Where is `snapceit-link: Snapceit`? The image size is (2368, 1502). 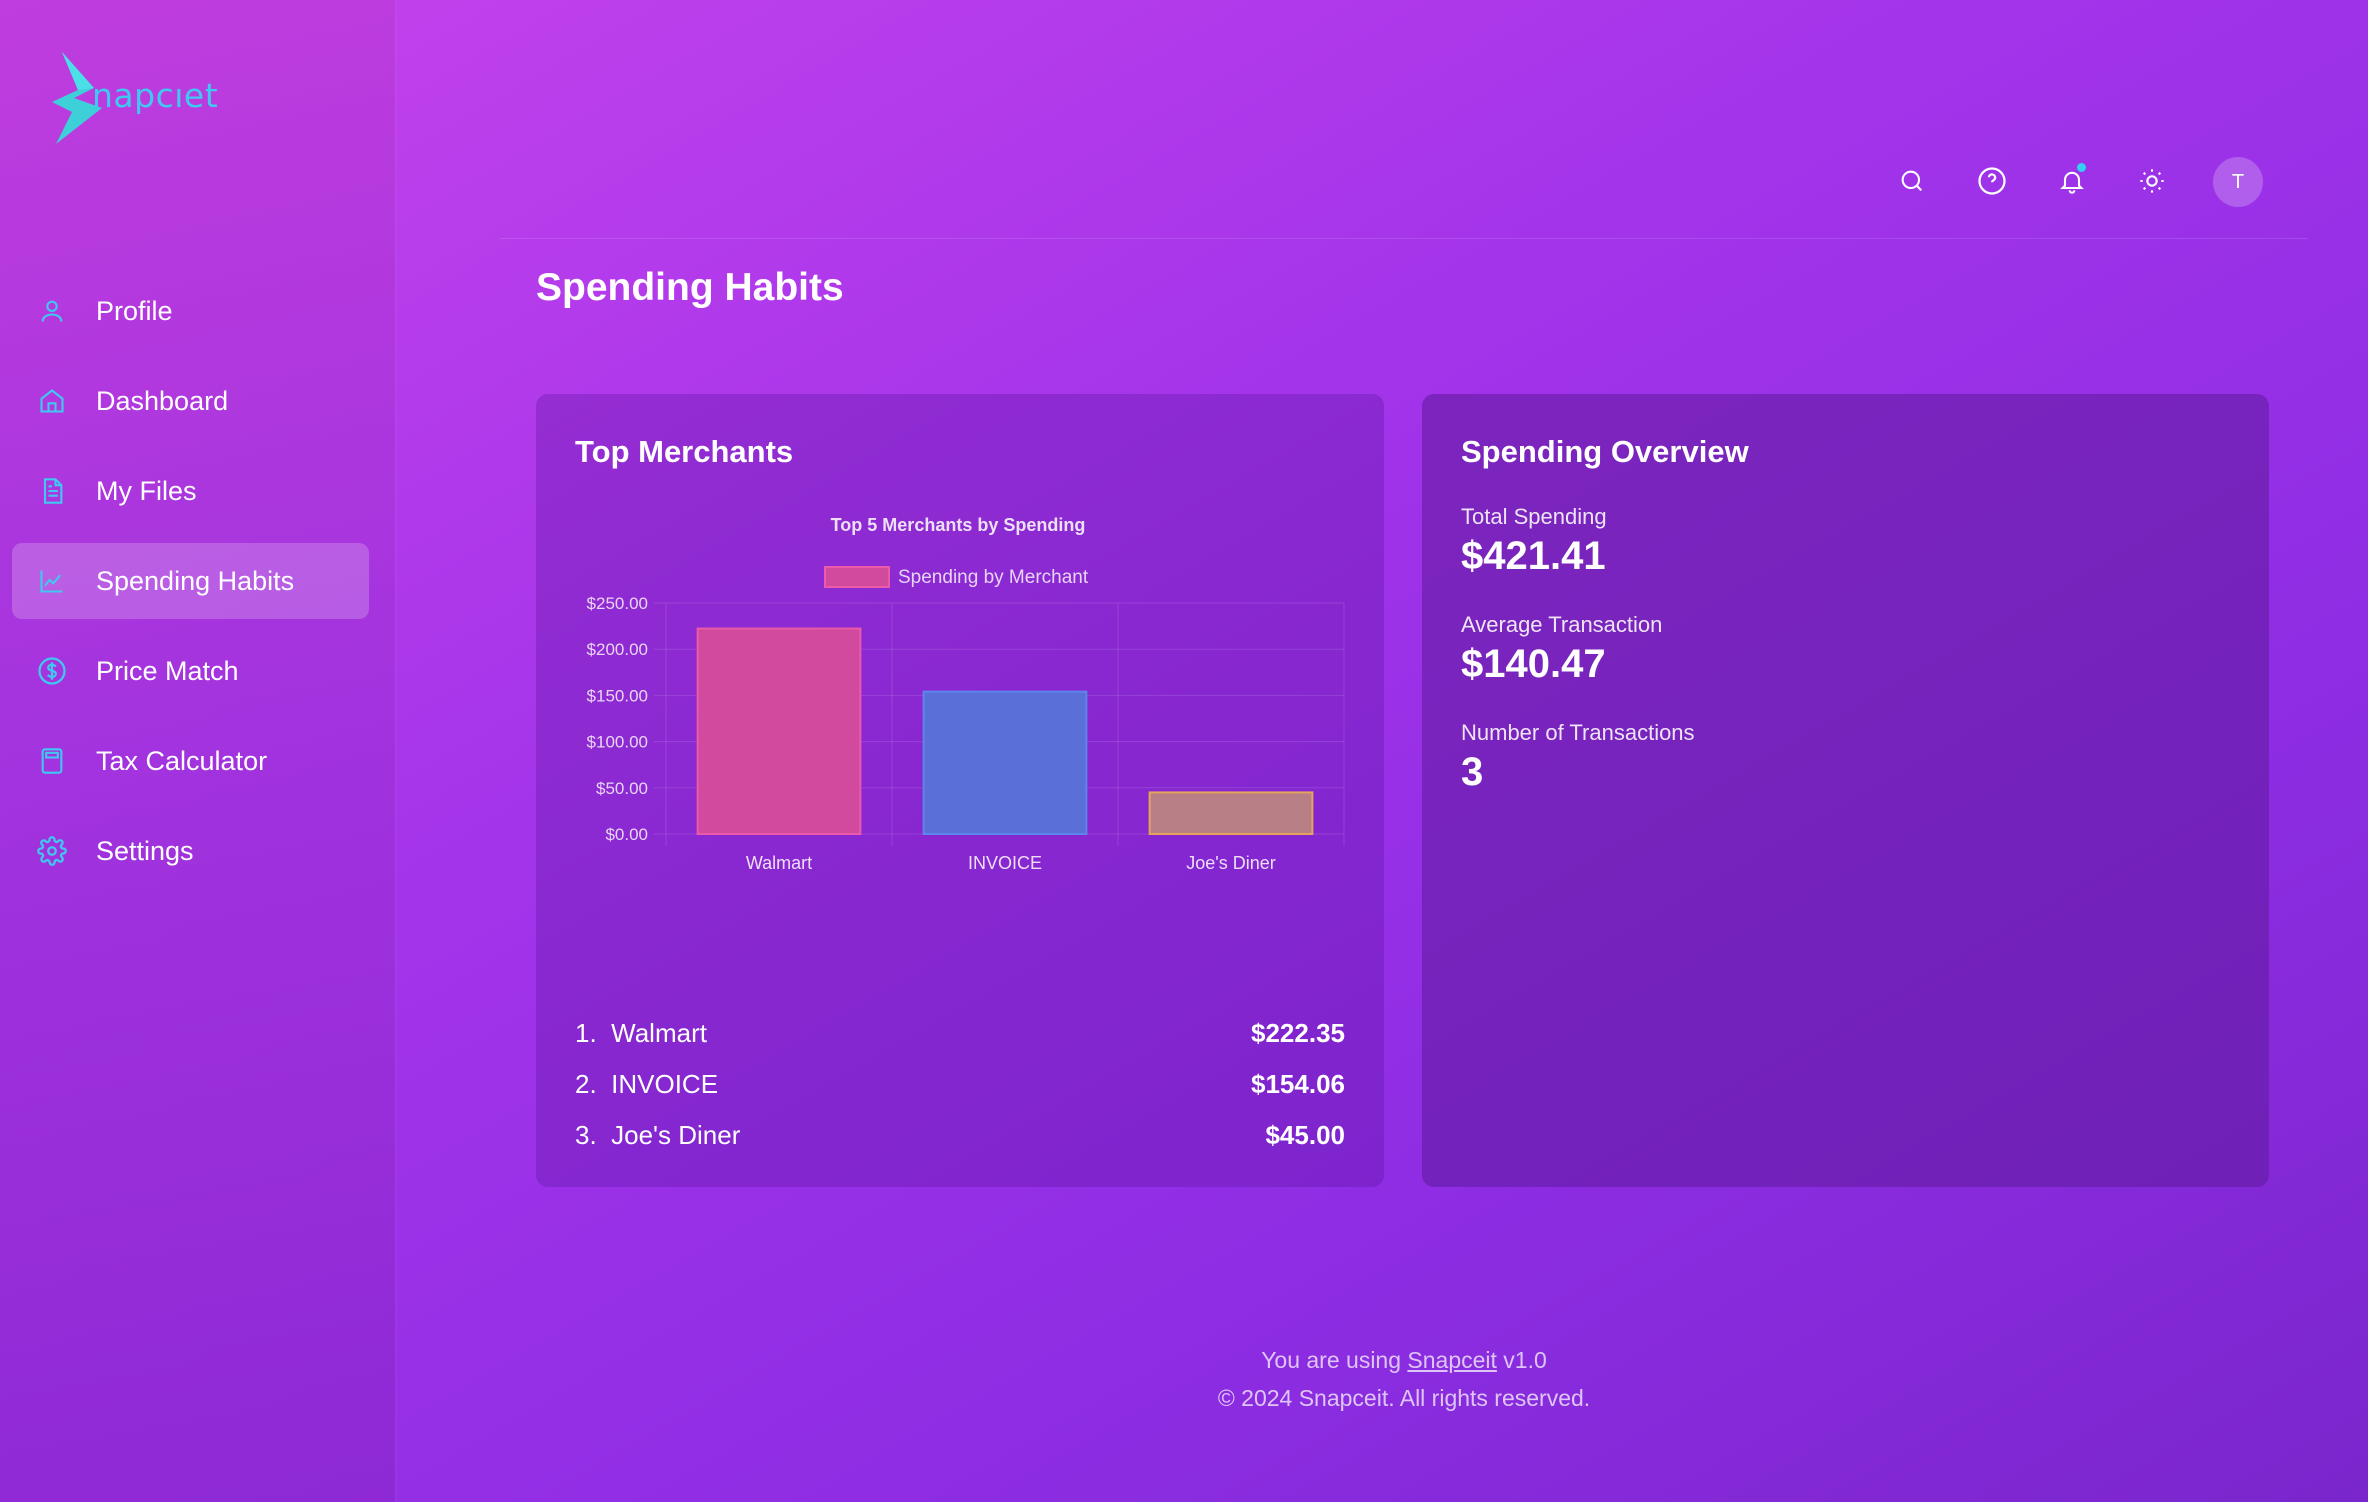 snapceit-link: Snapceit is located at coordinates (1452, 1360).